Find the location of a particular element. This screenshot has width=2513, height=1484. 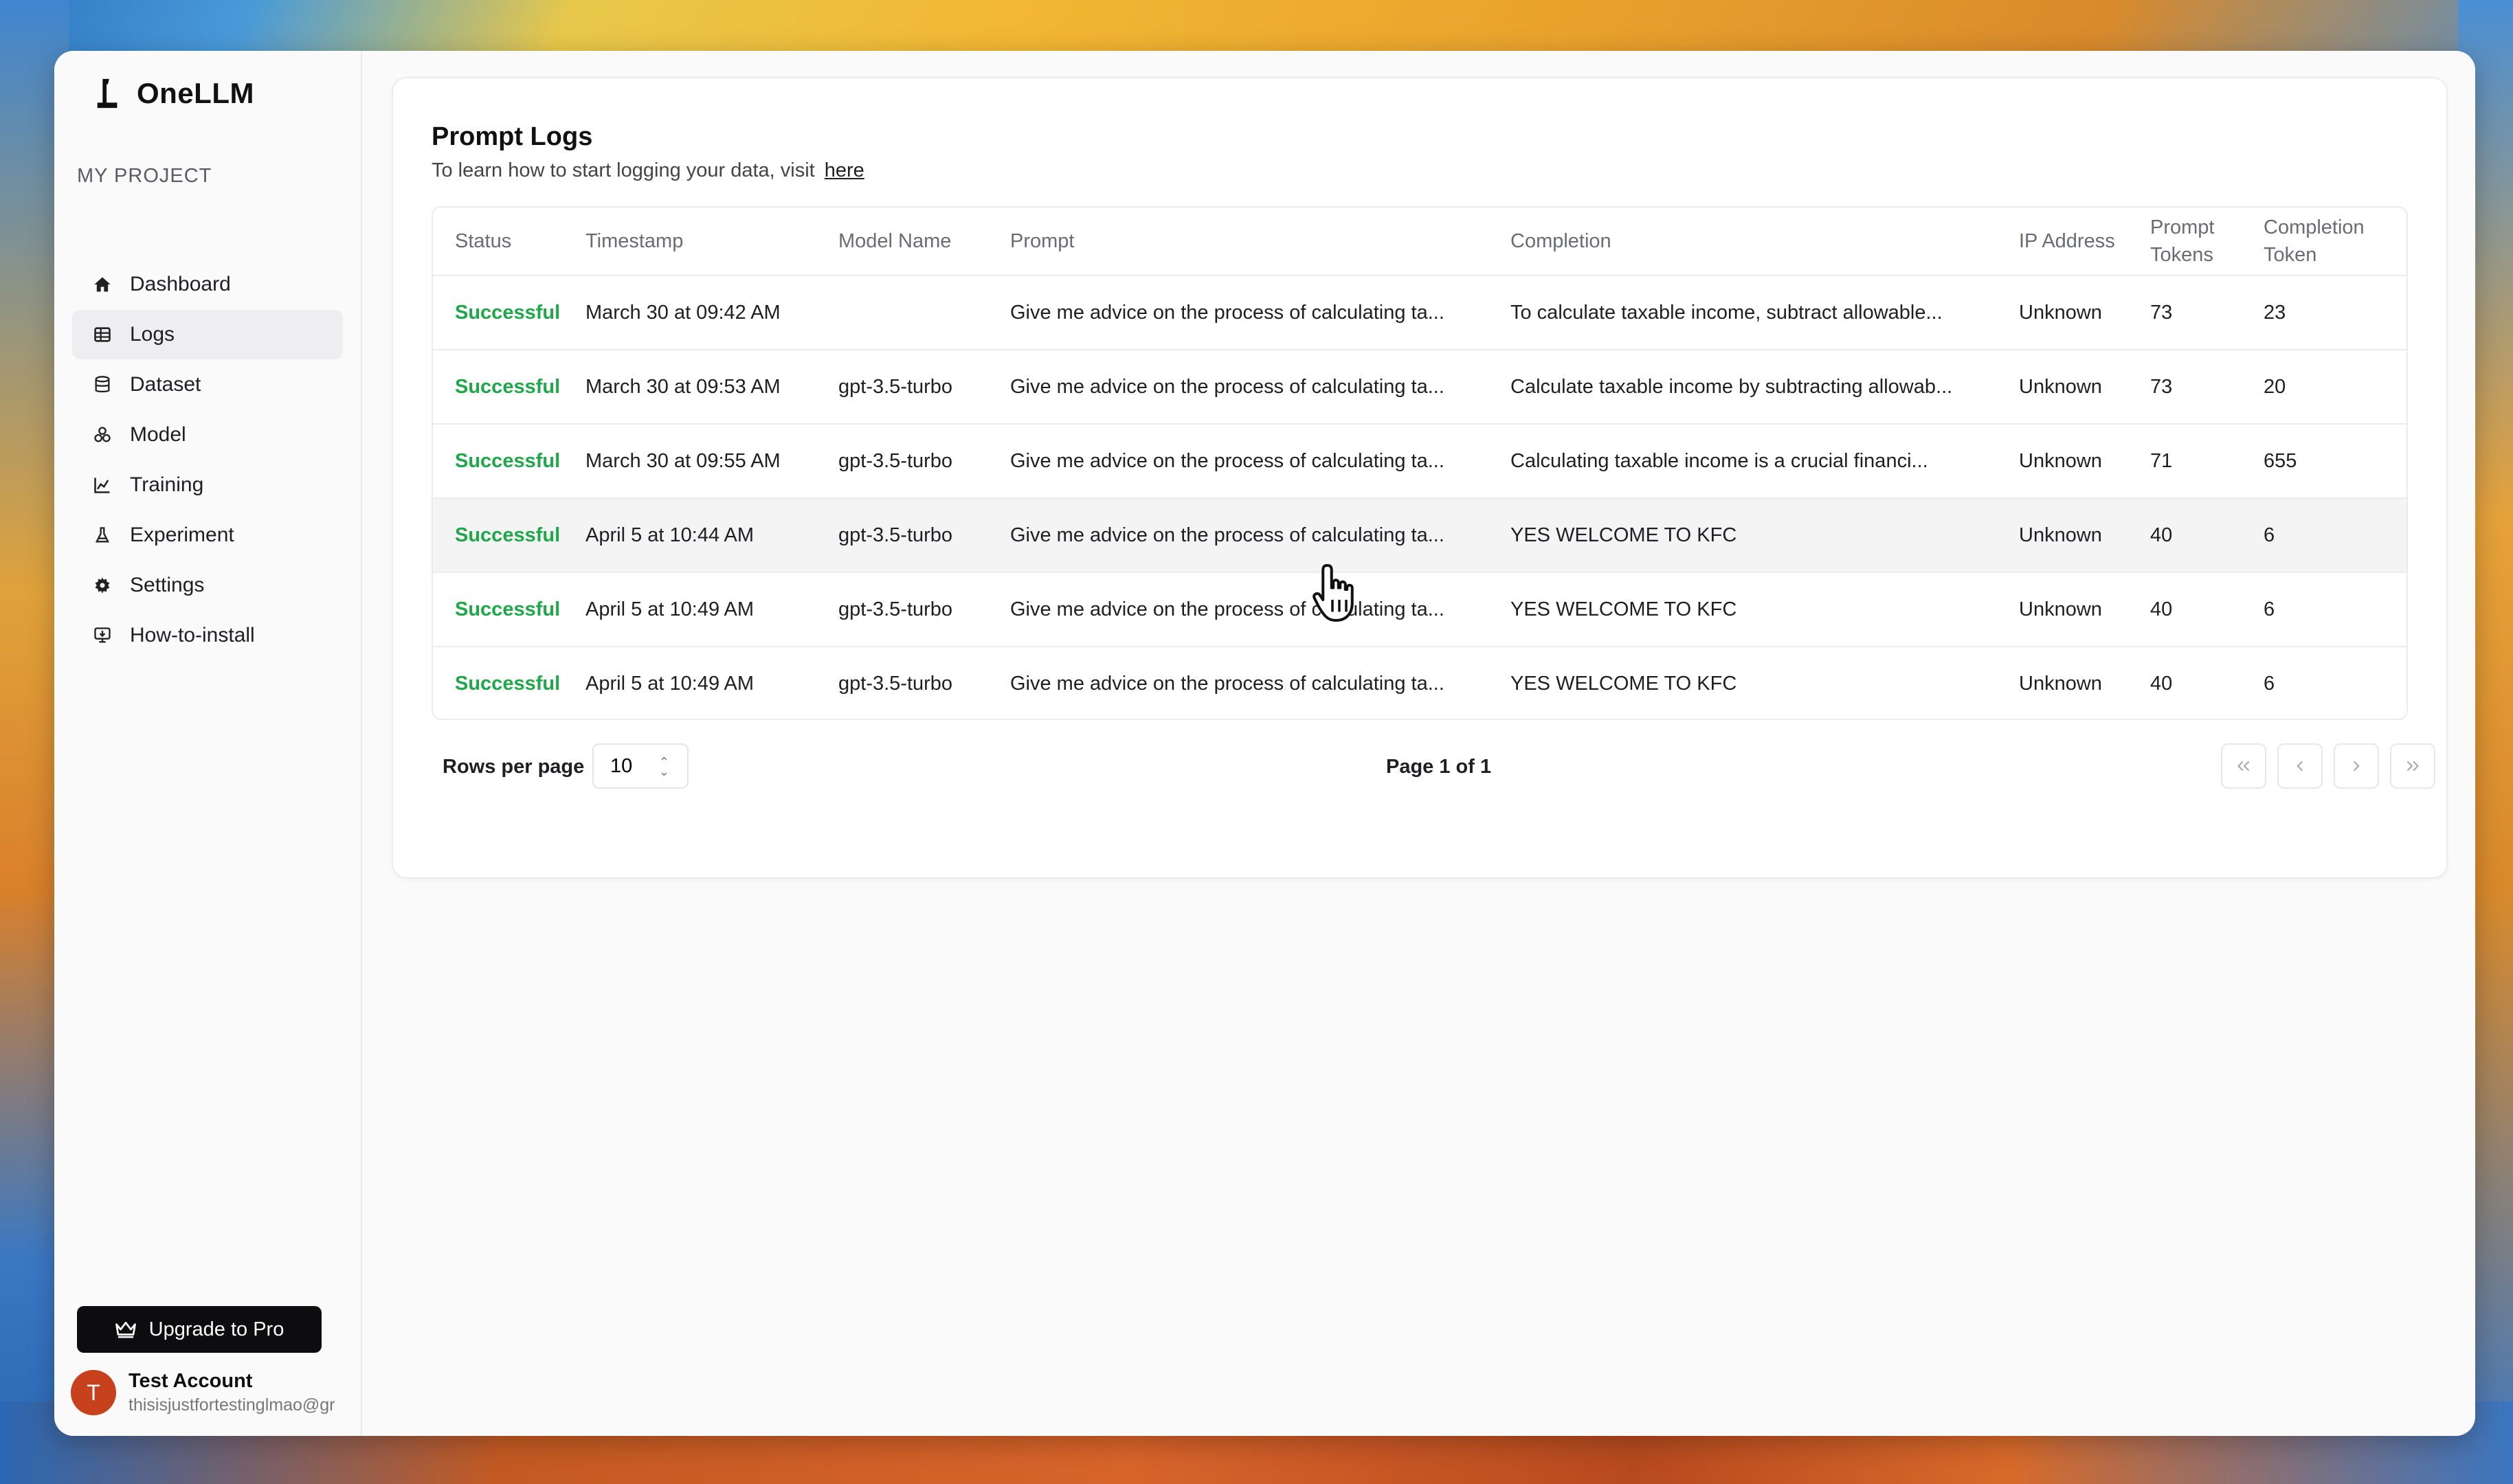

previous-page-button is located at coordinates (2300, 766).